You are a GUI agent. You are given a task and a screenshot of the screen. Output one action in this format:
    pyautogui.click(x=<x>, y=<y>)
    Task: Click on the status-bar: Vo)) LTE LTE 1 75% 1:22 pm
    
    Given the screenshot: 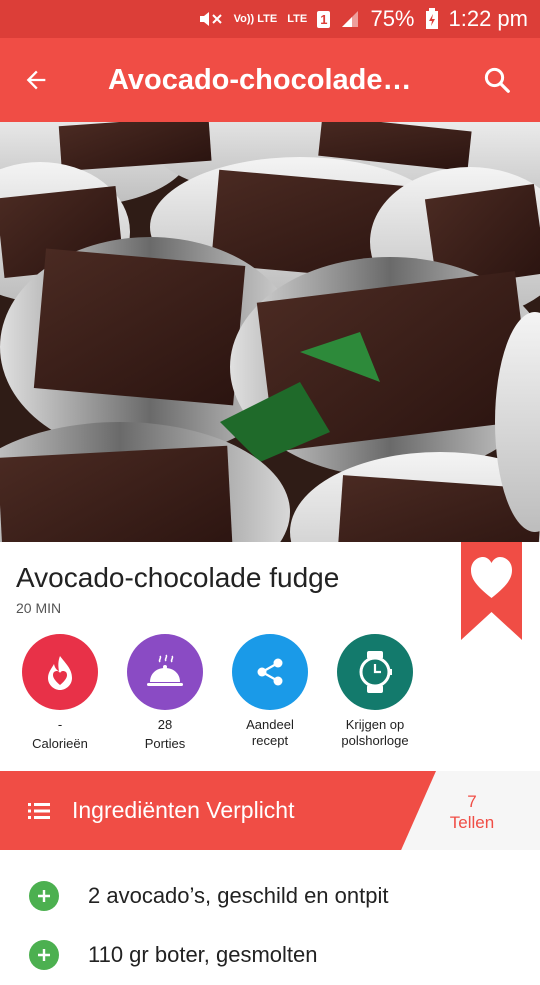 What is the action you would take?
    pyautogui.click(x=270, y=19)
    